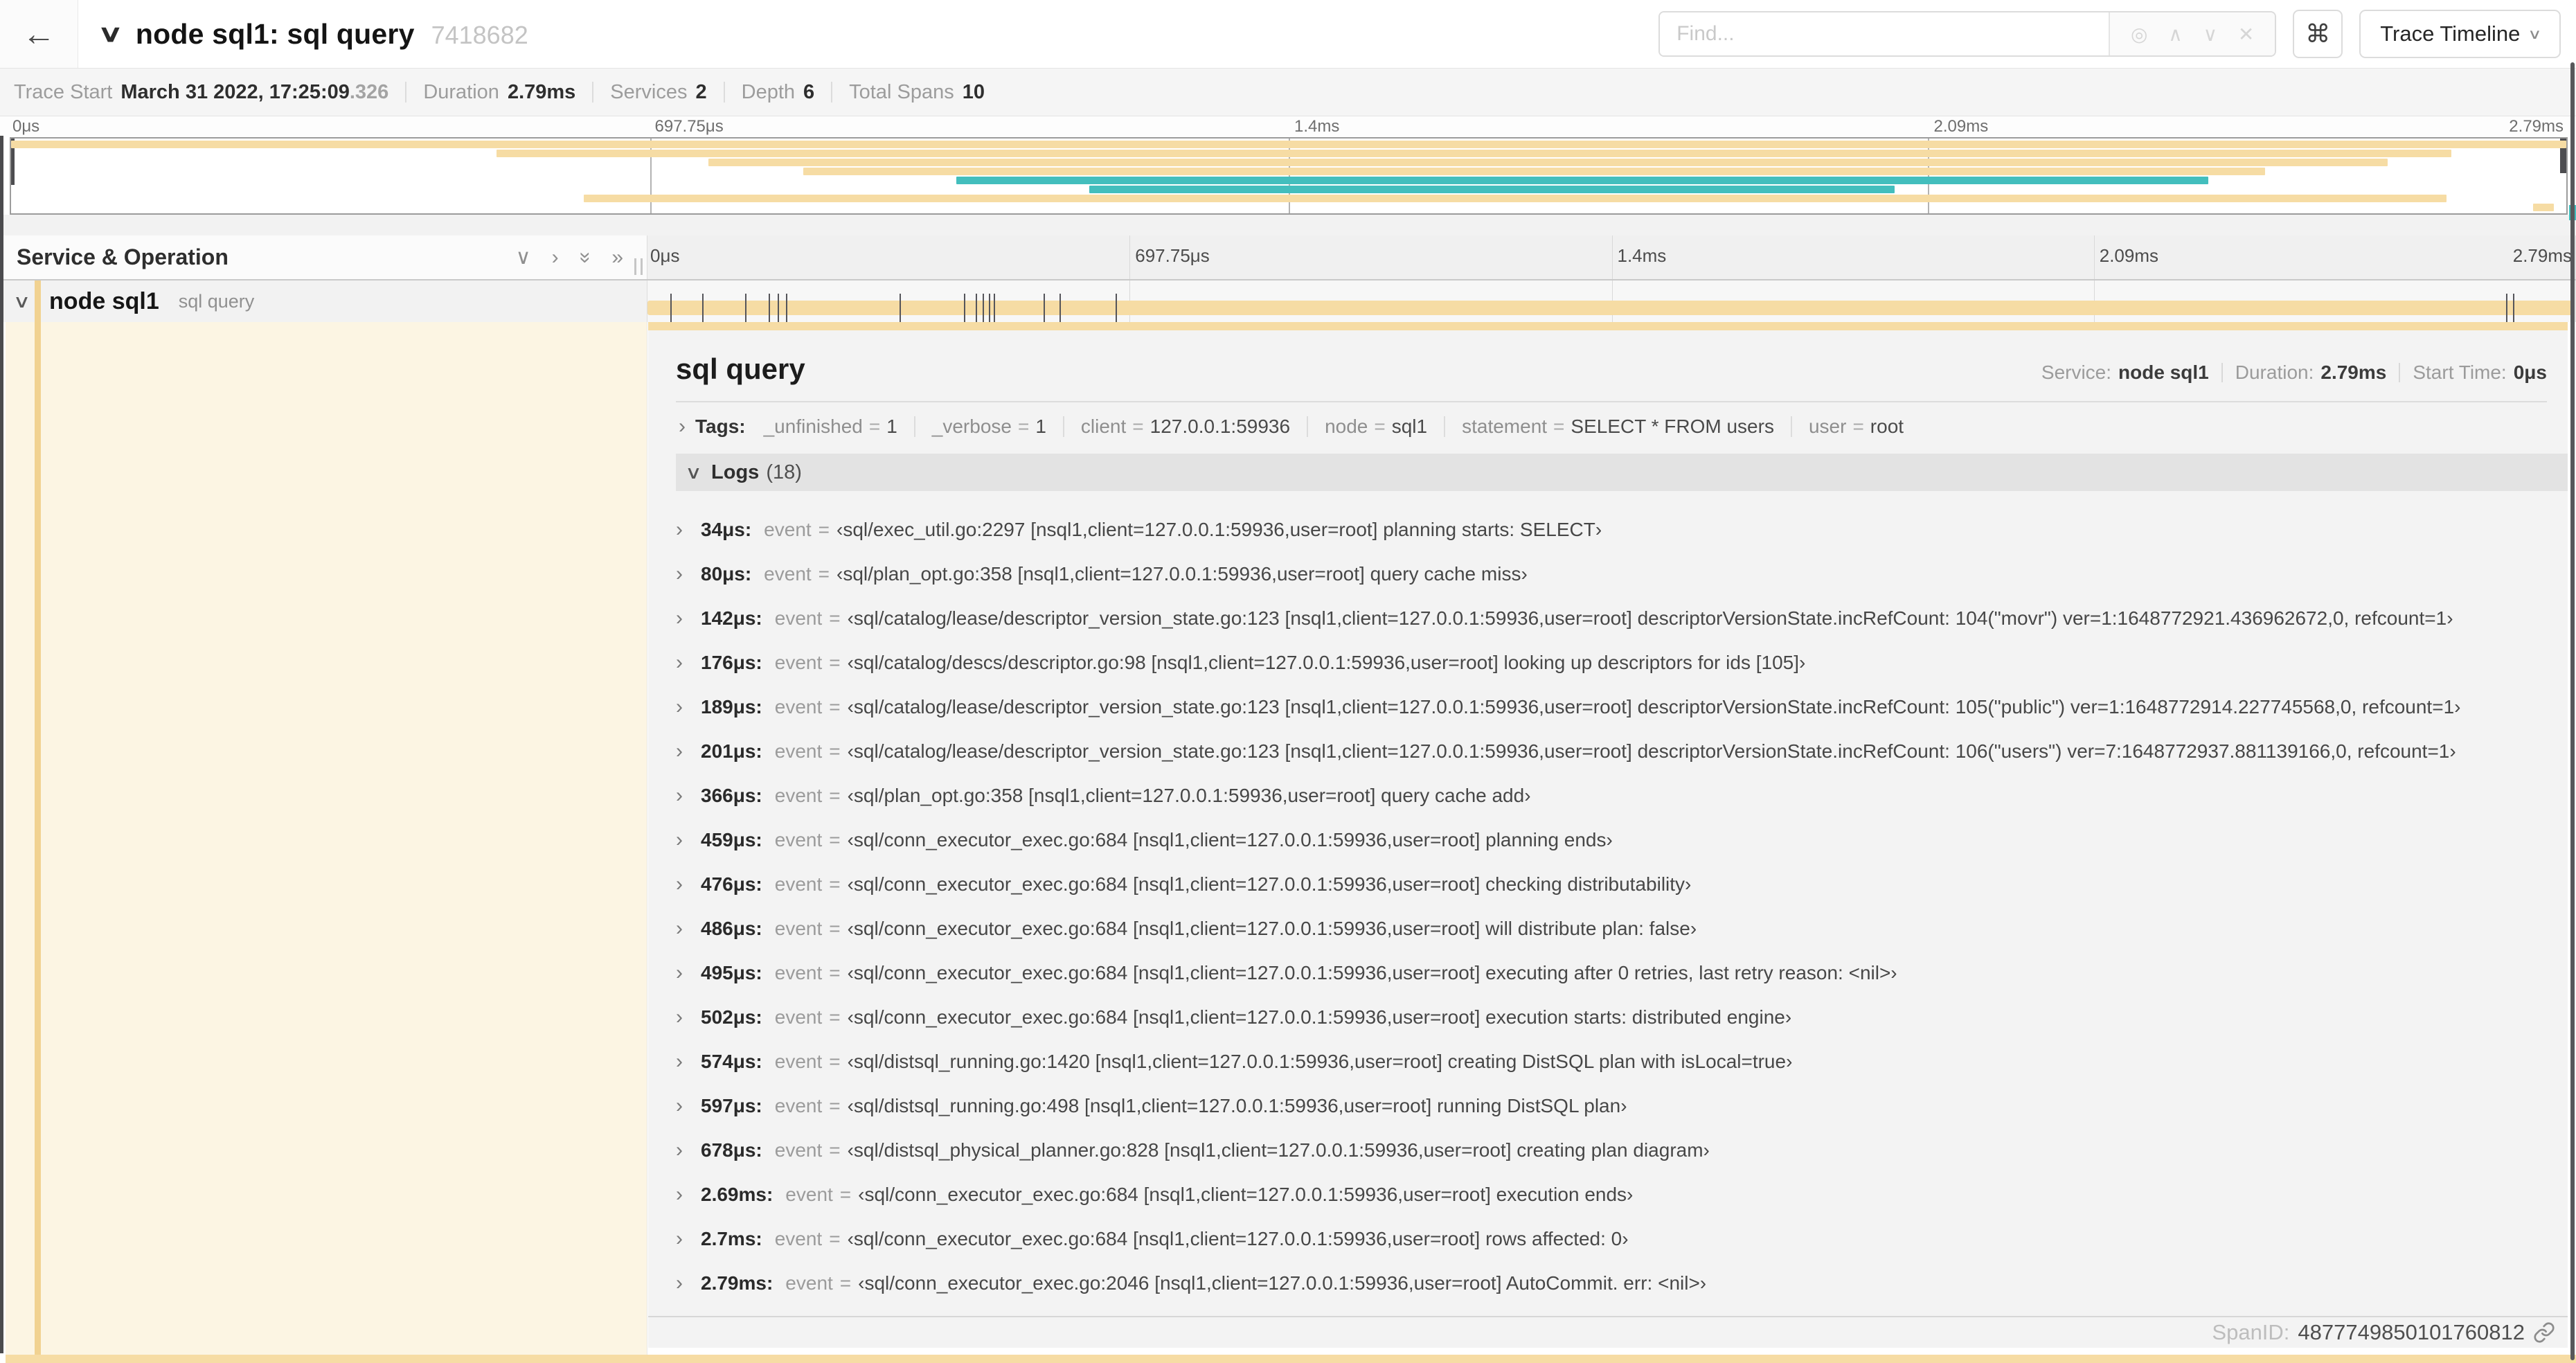  Describe the element at coordinates (39, 34) in the screenshot. I see `back-button: ←` at that location.